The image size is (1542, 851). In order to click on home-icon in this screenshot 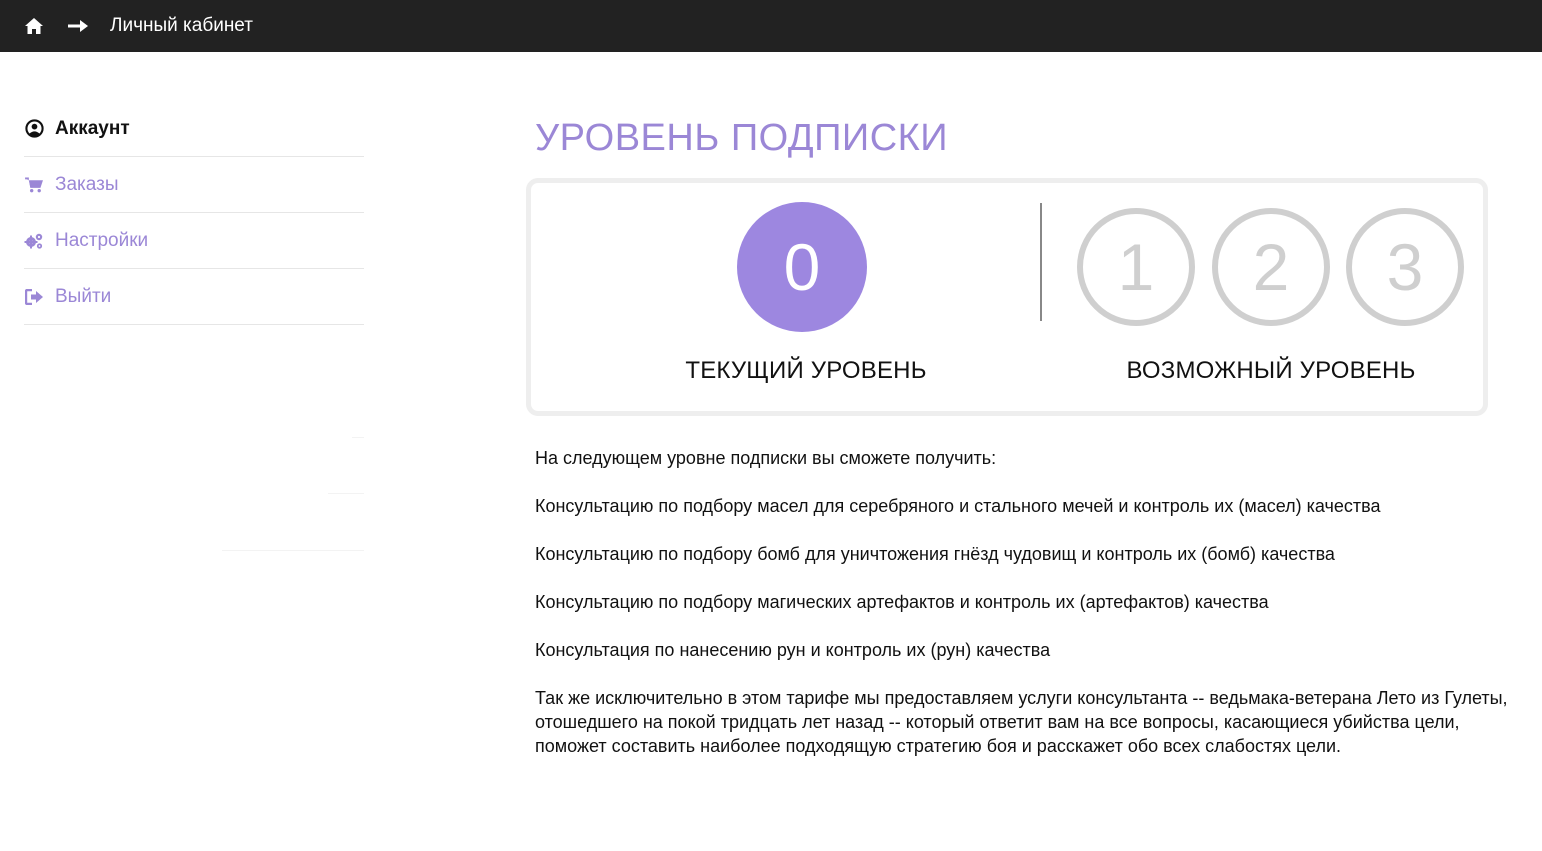, I will do `click(34, 26)`.